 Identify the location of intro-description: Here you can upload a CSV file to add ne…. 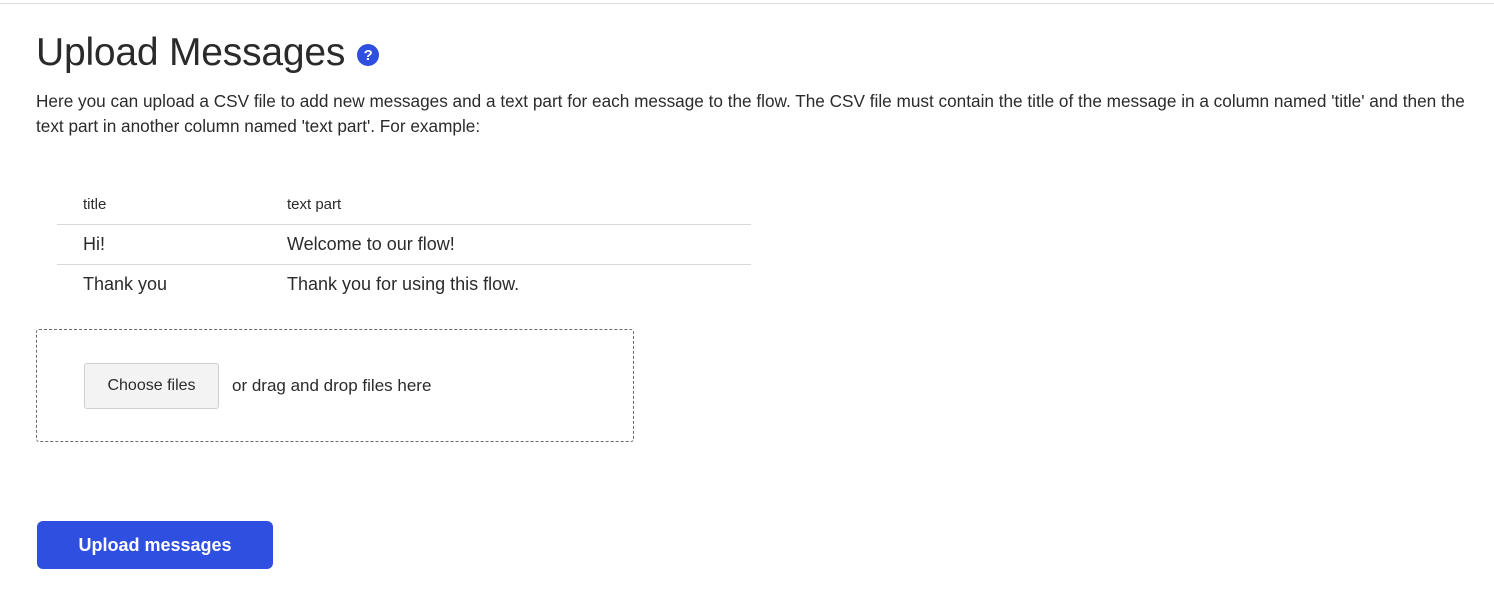
(750, 113).